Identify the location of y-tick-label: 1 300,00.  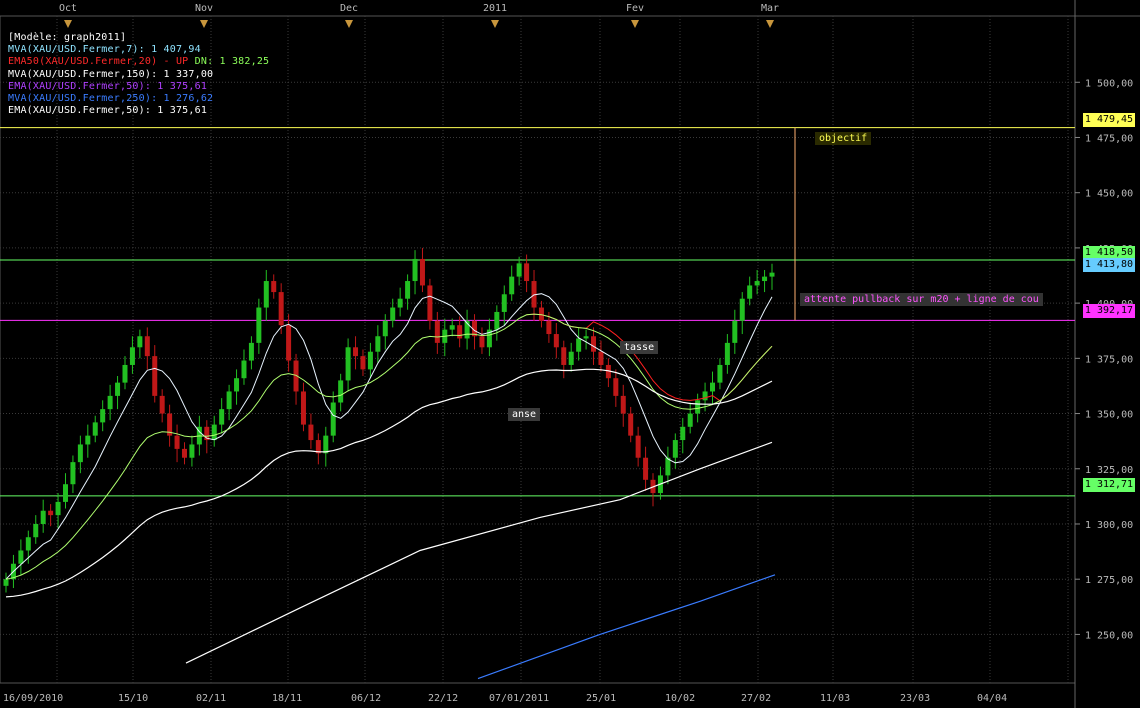
(1109, 525).